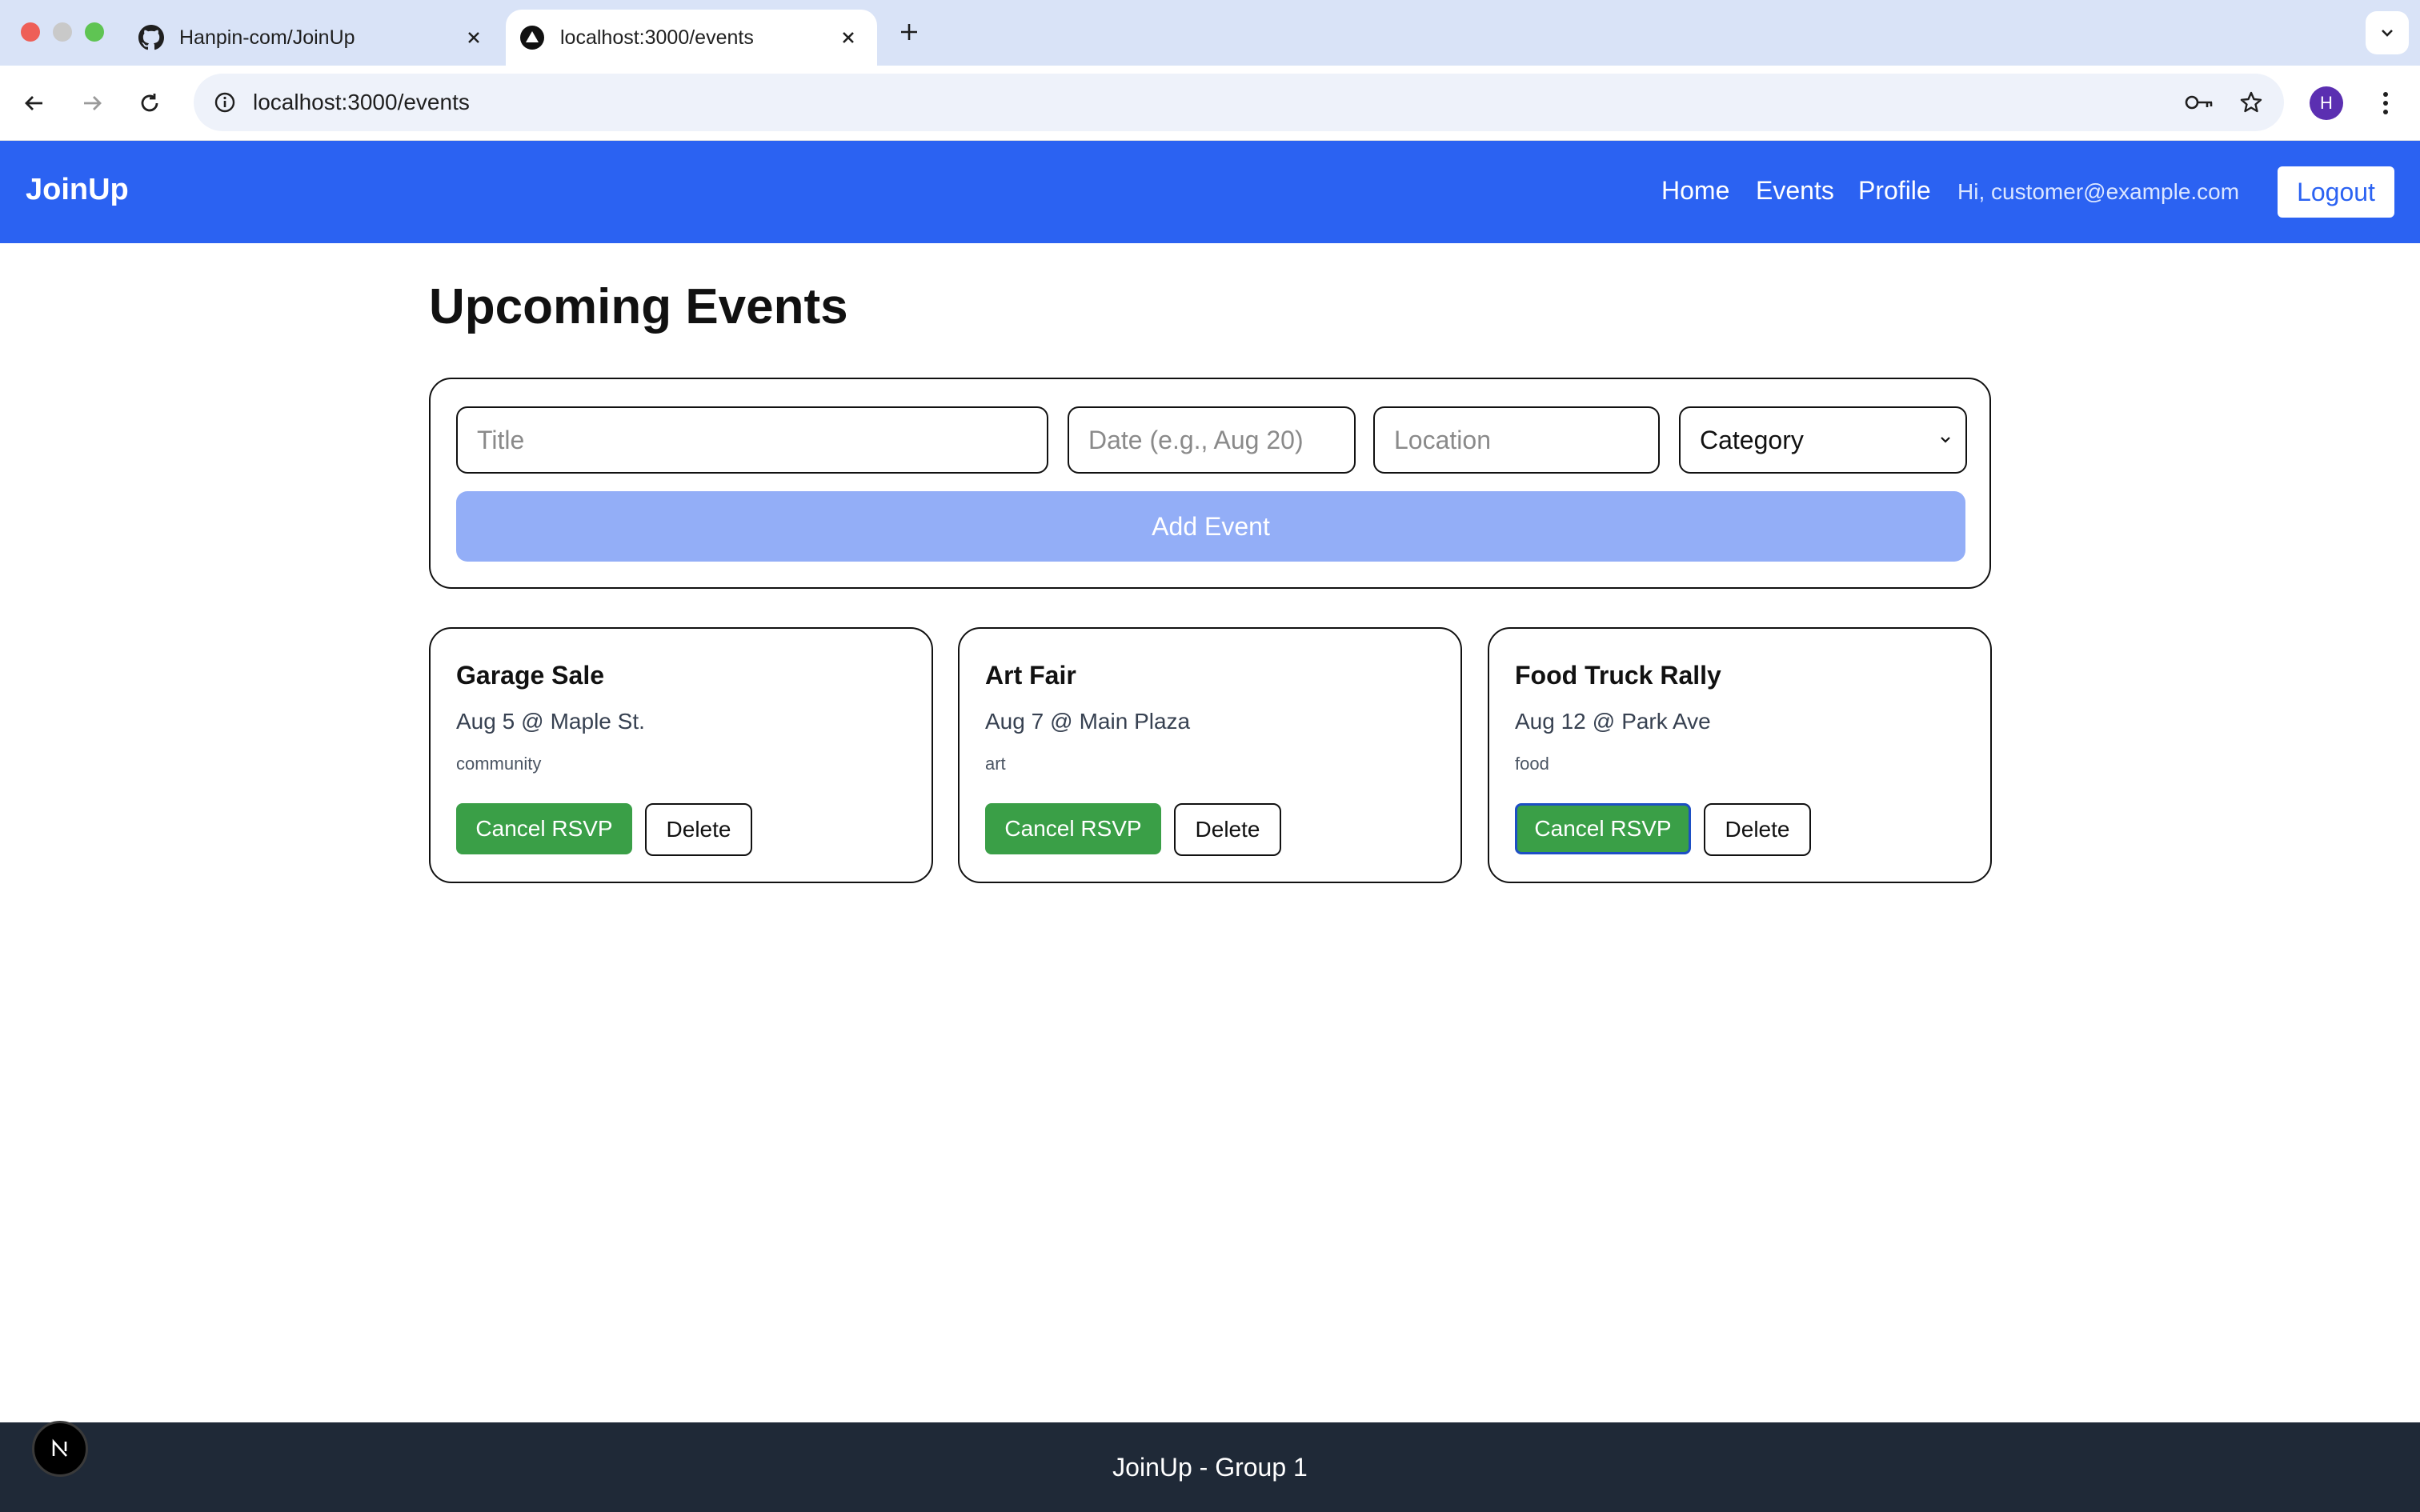 Image resolution: width=2420 pixels, height=1512 pixels. I want to click on nextjs-triangle-icon, so click(532, 37).